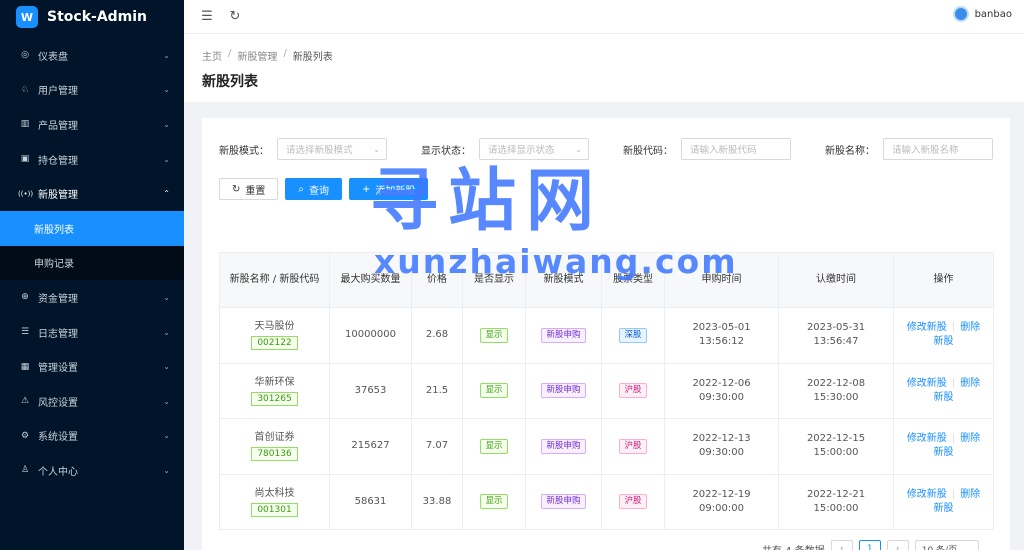  Describe the element at coordinates (92, 366) in the screenshot. I see `sidebar-item-admin-settings: ▦ 管理设置 ⌄` at that location.